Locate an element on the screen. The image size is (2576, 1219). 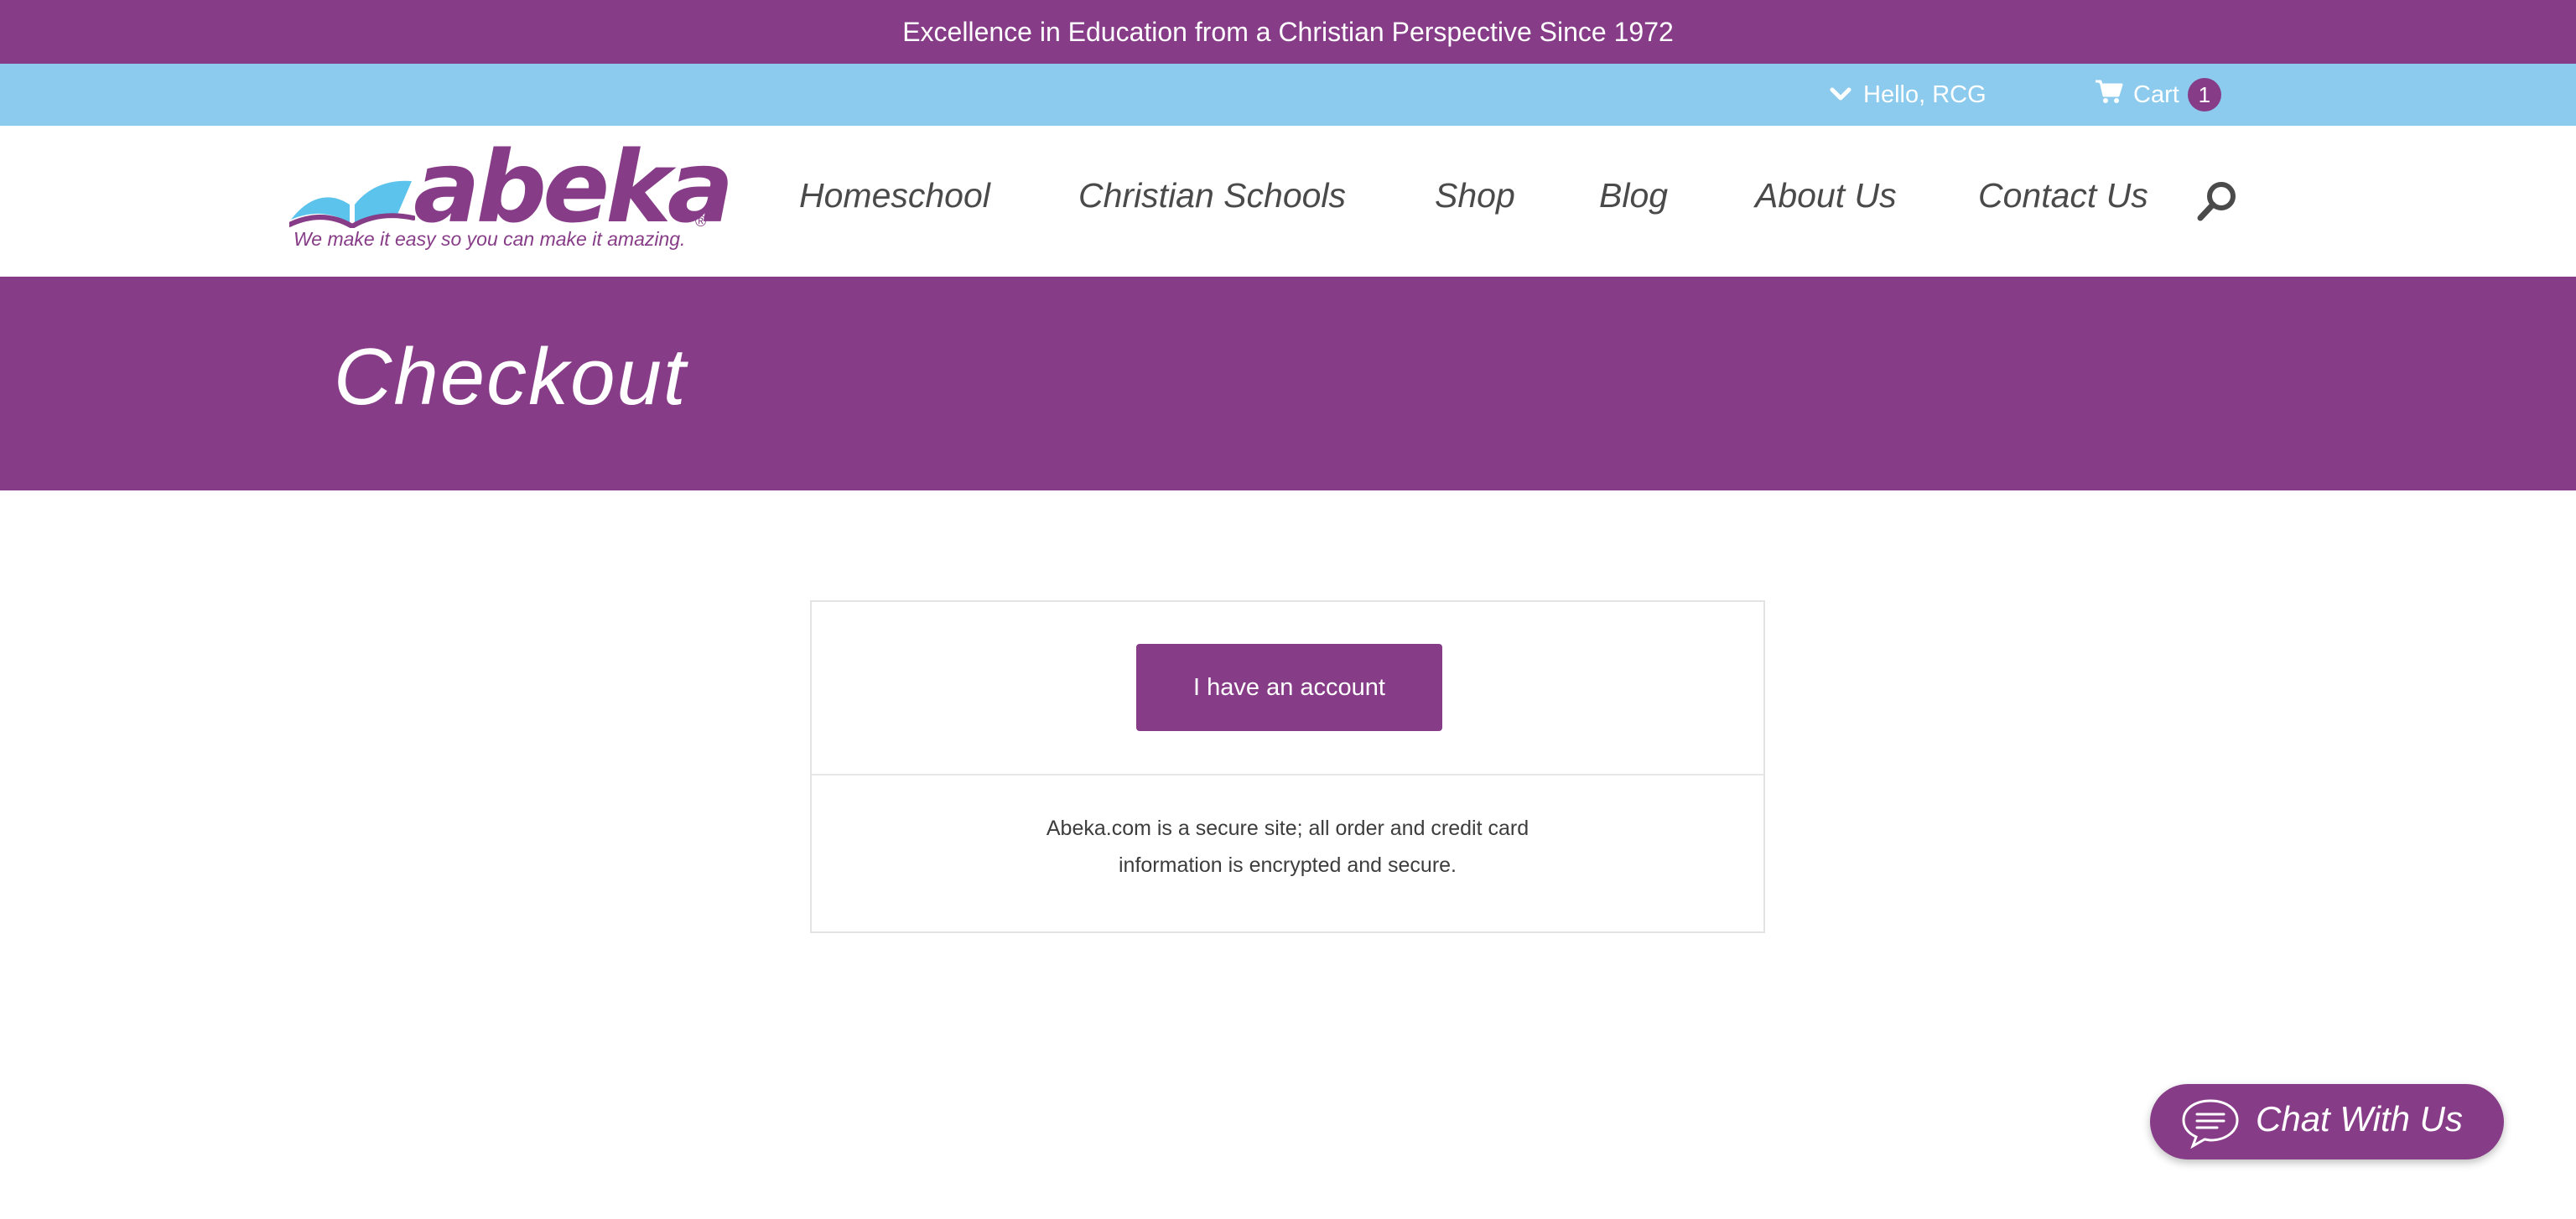
account-menu-toggle: Hello, RCG is located at coordinates (1908, 95).